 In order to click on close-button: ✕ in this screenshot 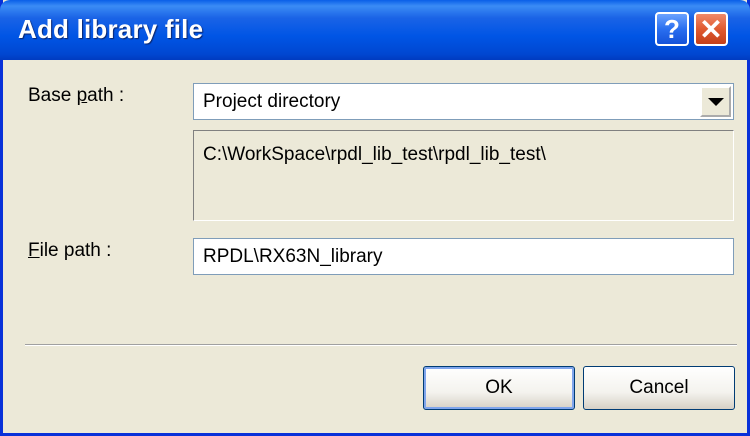, I will do `click(711, 29)`.